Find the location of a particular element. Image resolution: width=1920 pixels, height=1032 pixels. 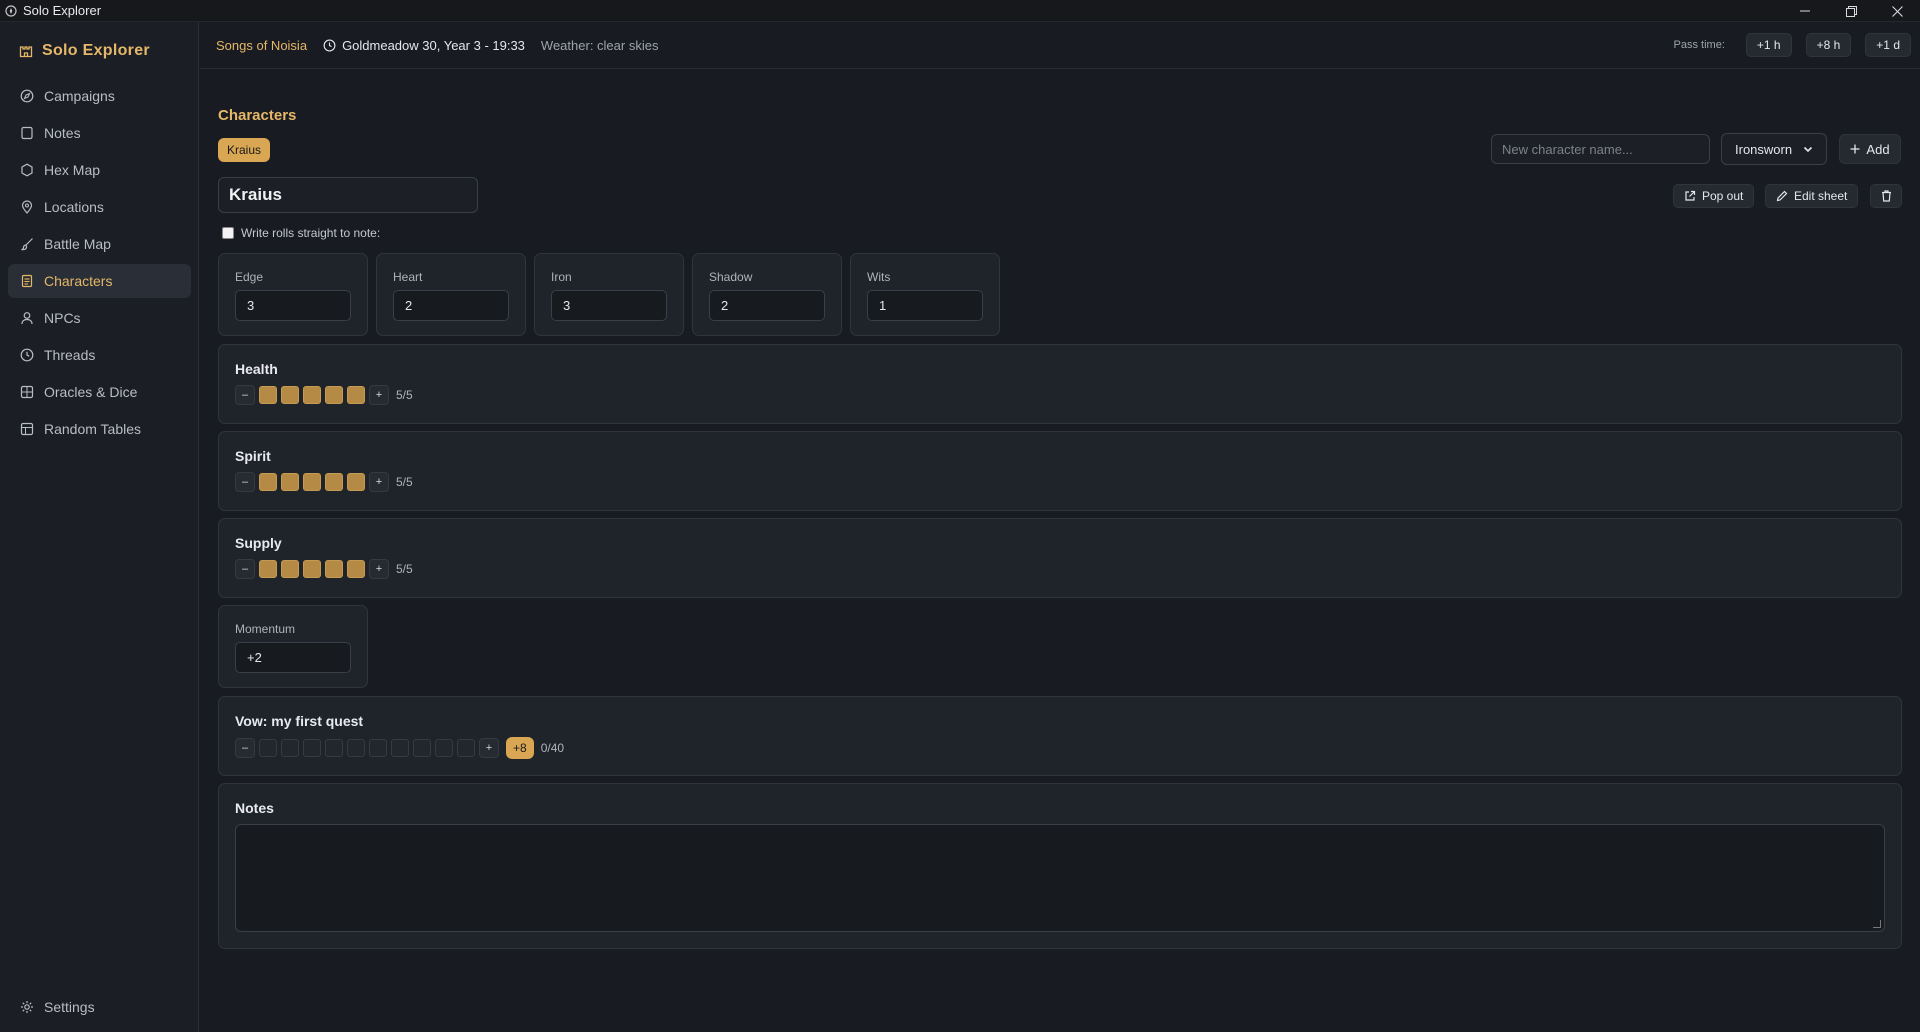

restore-button is located at coordinates (1851, 11).